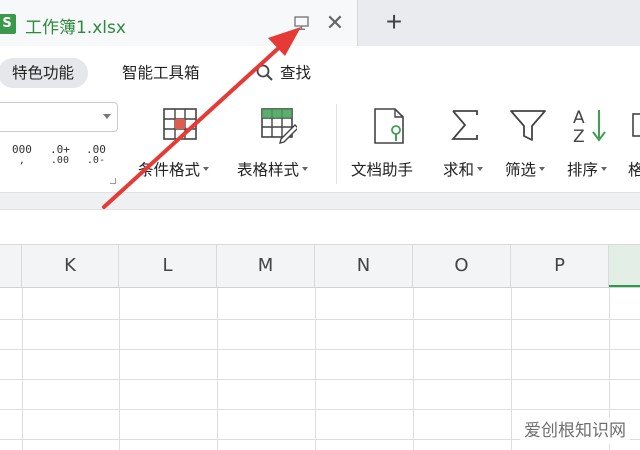 This screenshot has width=640, height=450. What do you see at coordinates (389, 126) in the screenshot?
I see `document-wrench-icon` at bounding box center [389, 126].